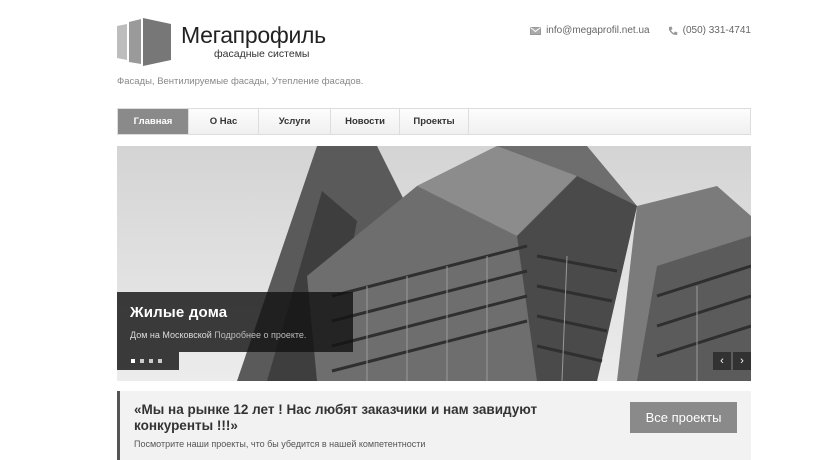  What do you see at coordinates (262, 54) in the screenshot?
I see `logo-subtitle: фасадные системы` at bounding box center [262, 54].